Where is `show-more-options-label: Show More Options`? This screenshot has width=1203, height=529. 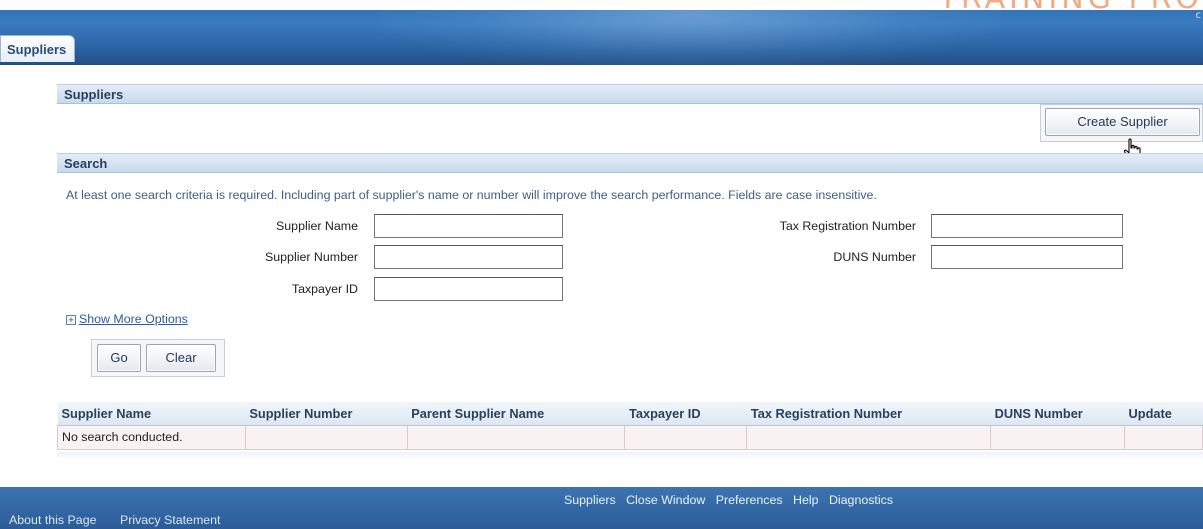 show-more-options-label: Show More Options is located at coordinates (133, 319).